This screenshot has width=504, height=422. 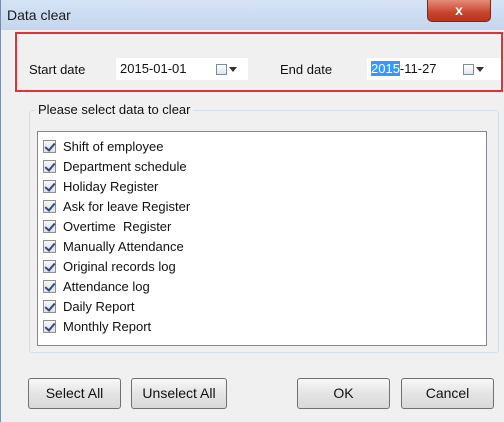 What do you see at coordinates (306, 69) in the screenshot?
I see `end-date-label: End date` at bounding box center [306, 69].